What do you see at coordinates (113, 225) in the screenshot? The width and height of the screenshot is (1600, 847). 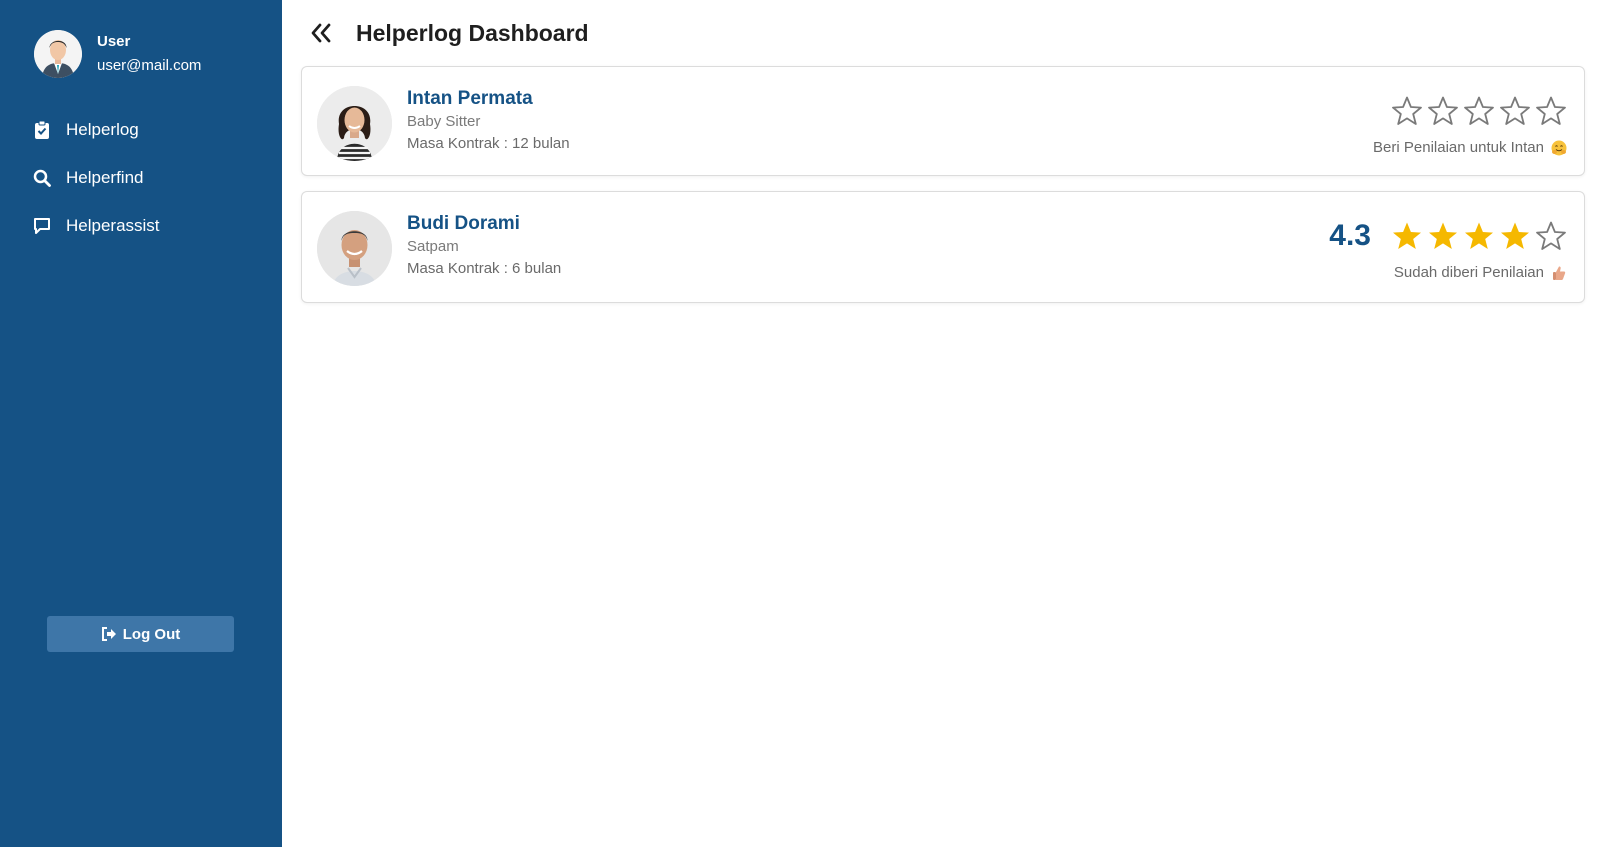 I see `sidebar-item-label: Helperassist` at bounding box center [113, 225].